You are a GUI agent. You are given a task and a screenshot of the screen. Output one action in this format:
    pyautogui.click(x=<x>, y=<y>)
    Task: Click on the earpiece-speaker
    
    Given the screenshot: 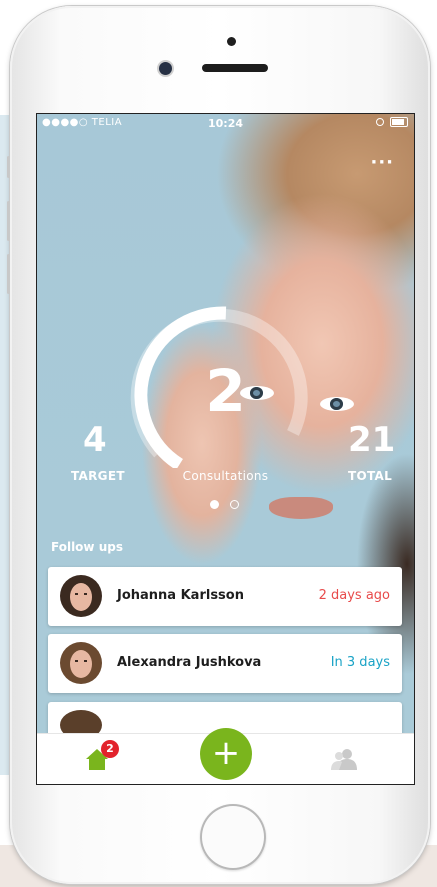 What is the action you would take?
    pyautogui.click(x=235, y=68)
    